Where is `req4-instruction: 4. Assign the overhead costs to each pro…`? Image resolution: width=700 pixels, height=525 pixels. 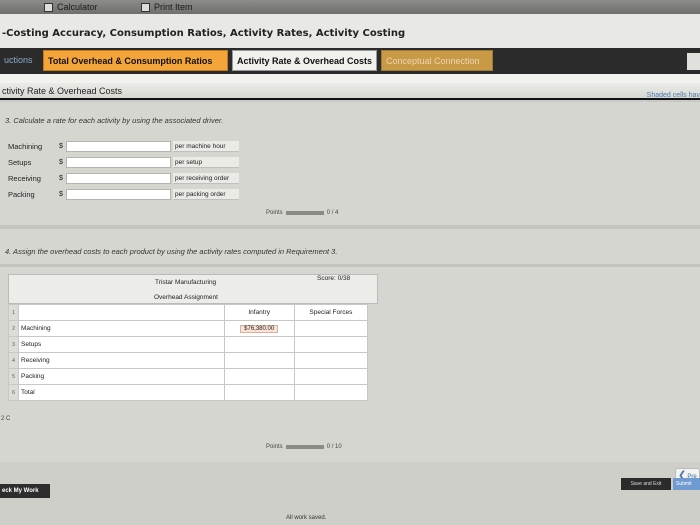
req4-instruction: 4. Assign the overhead costs to each pro… is located at coordinates (171, 251).